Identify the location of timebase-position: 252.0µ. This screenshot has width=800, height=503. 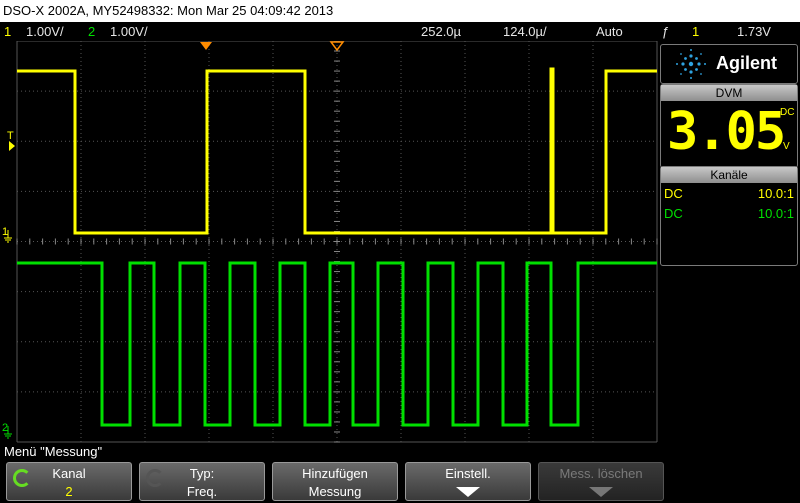
(441, 31).